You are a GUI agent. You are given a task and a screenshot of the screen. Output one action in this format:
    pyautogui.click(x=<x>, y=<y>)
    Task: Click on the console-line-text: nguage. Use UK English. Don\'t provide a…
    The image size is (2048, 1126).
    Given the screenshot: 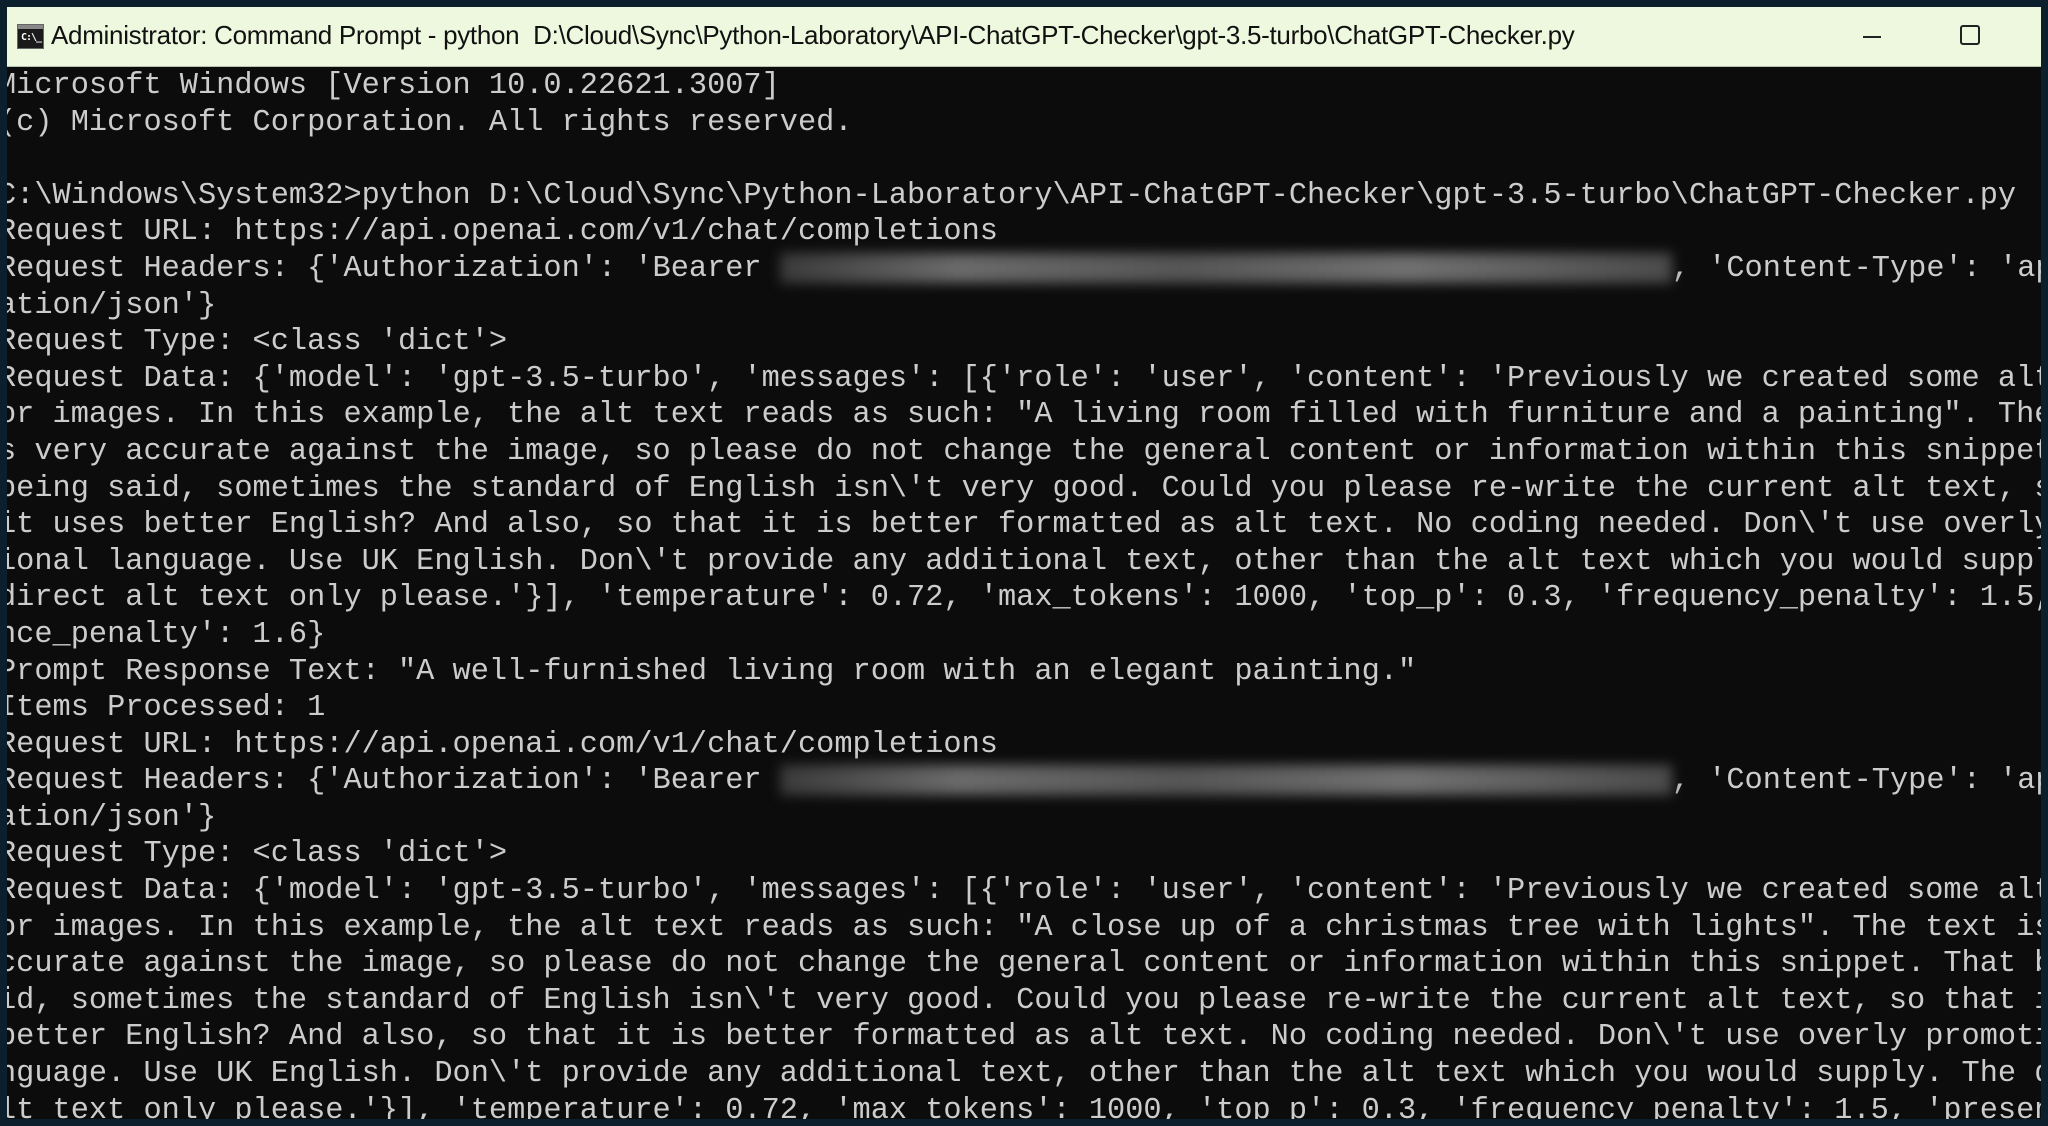 What is the action you would take?
    pyautogui.click(x=1024, y=1074)
    